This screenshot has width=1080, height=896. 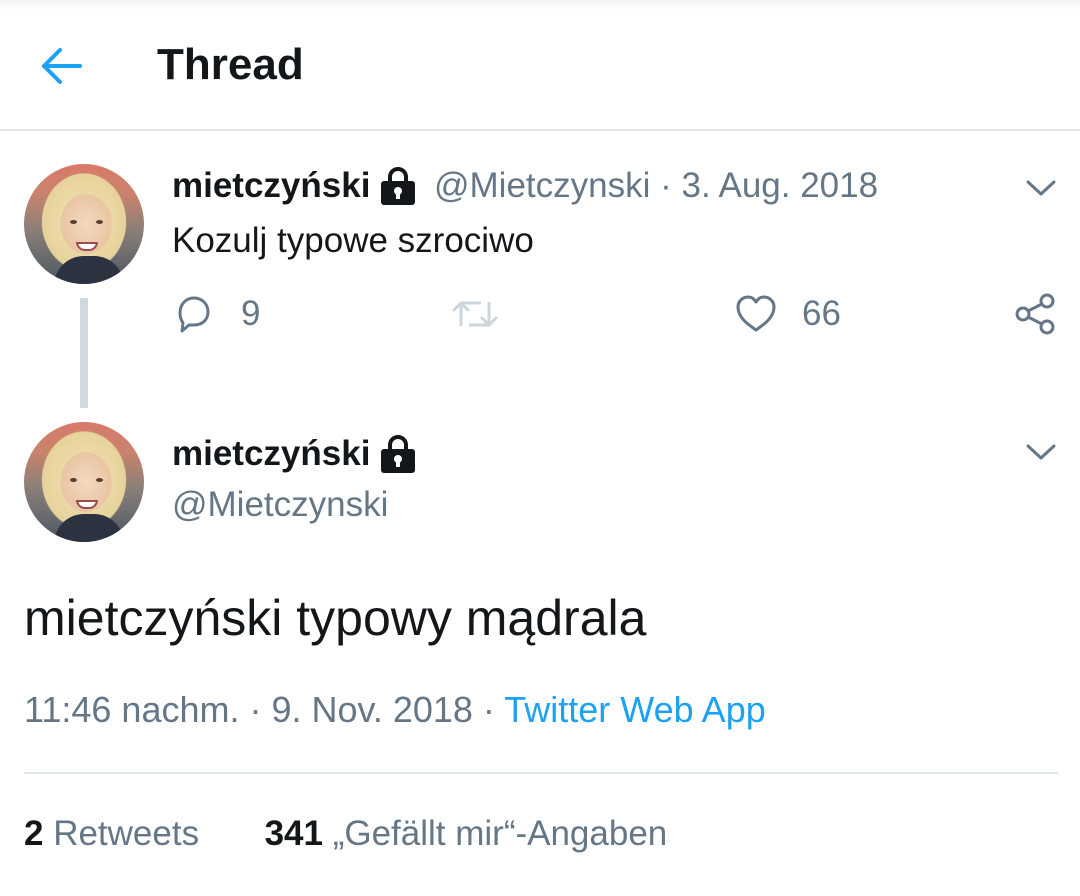 I want to click on heart-icon, so click(x=756, y=313).